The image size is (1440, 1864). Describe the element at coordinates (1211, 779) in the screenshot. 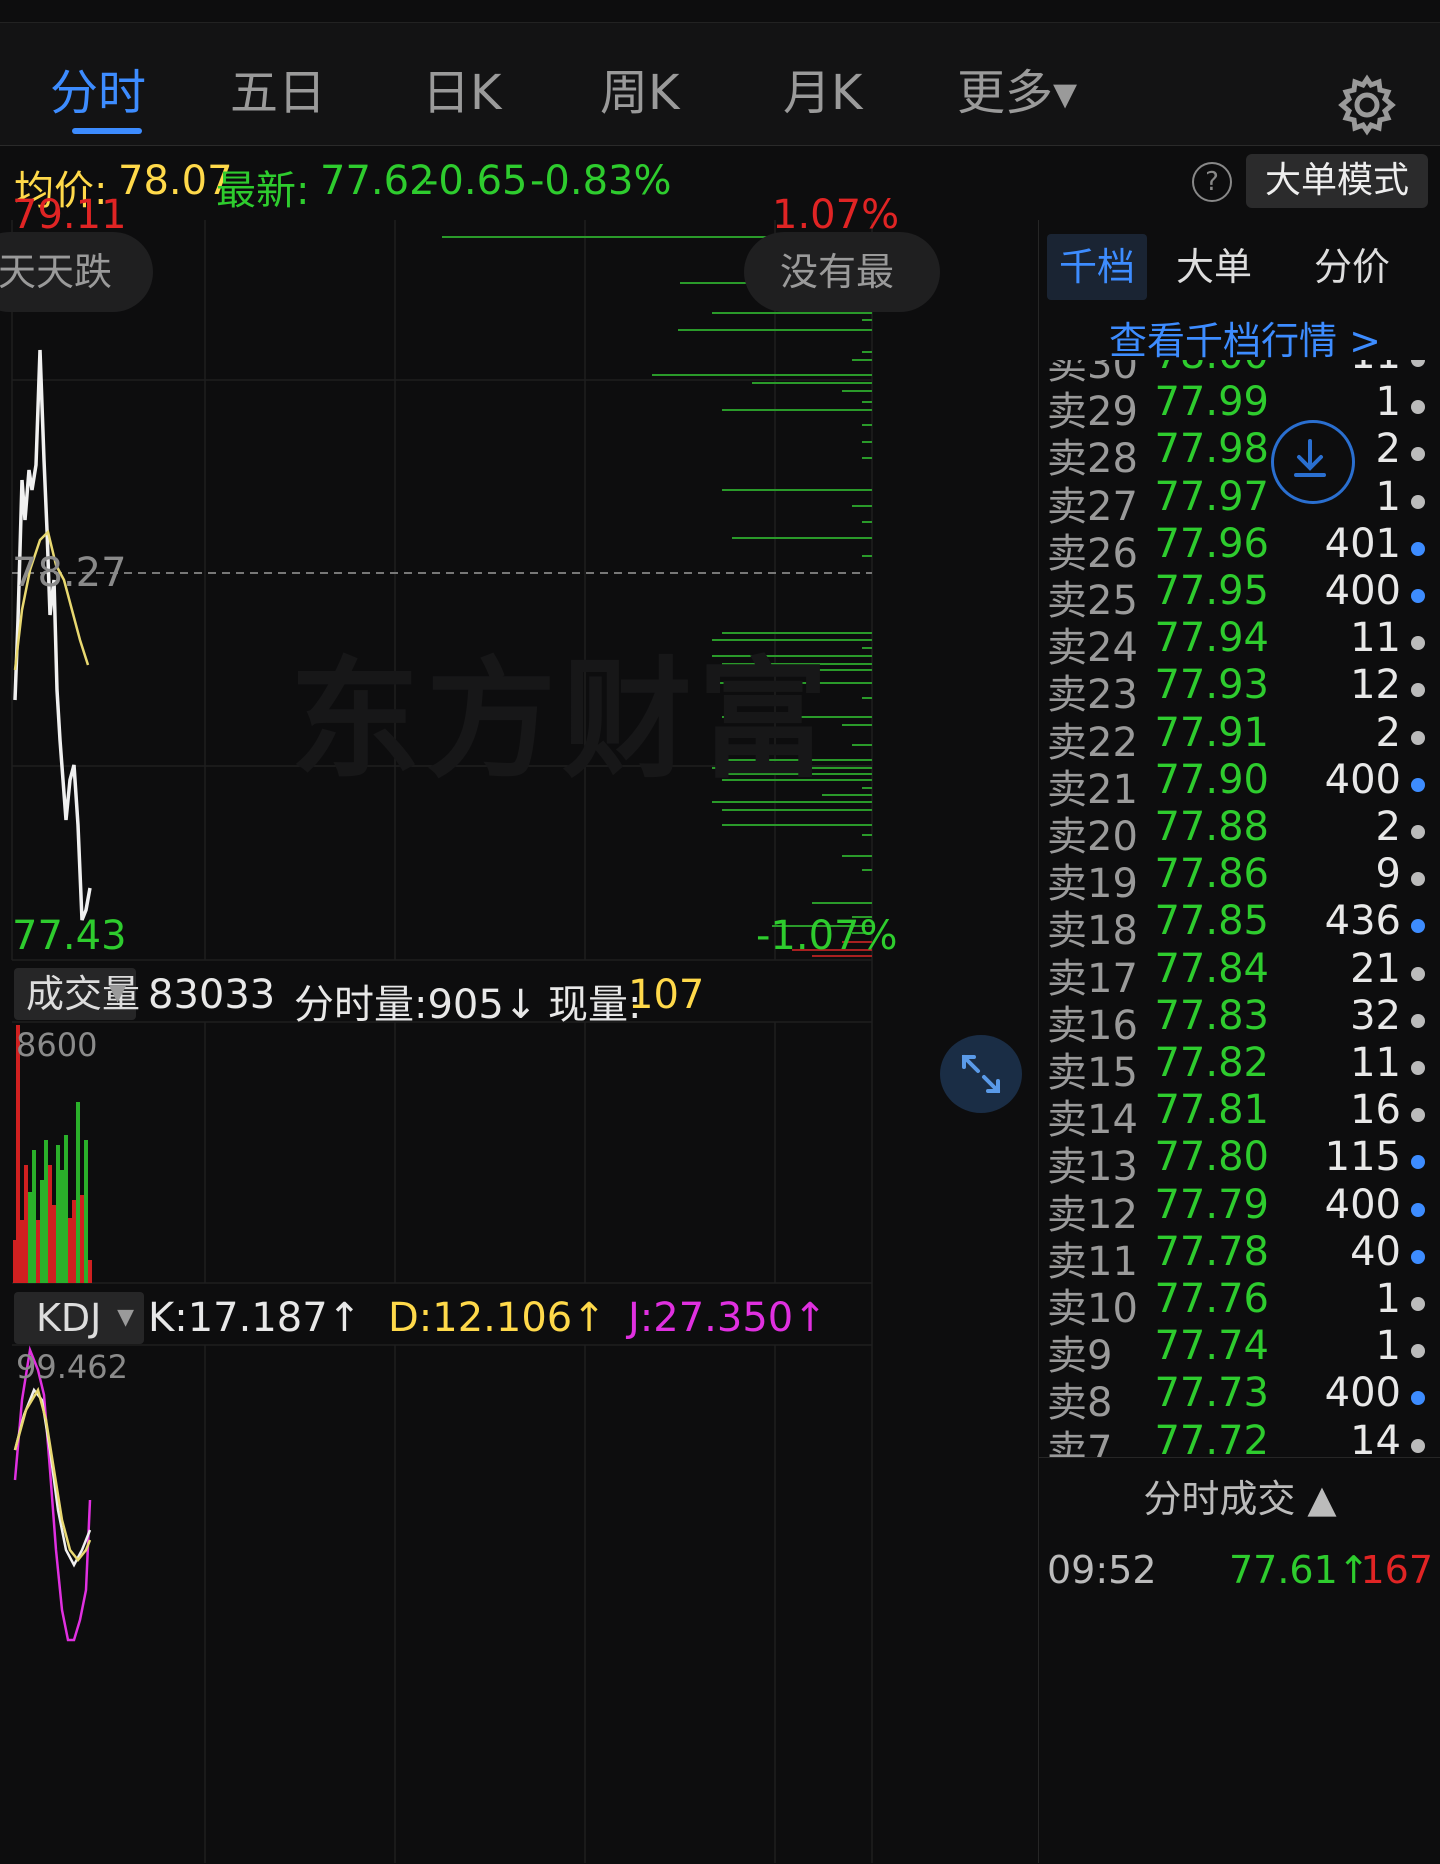

I see `order-price: 77.90` at that location.